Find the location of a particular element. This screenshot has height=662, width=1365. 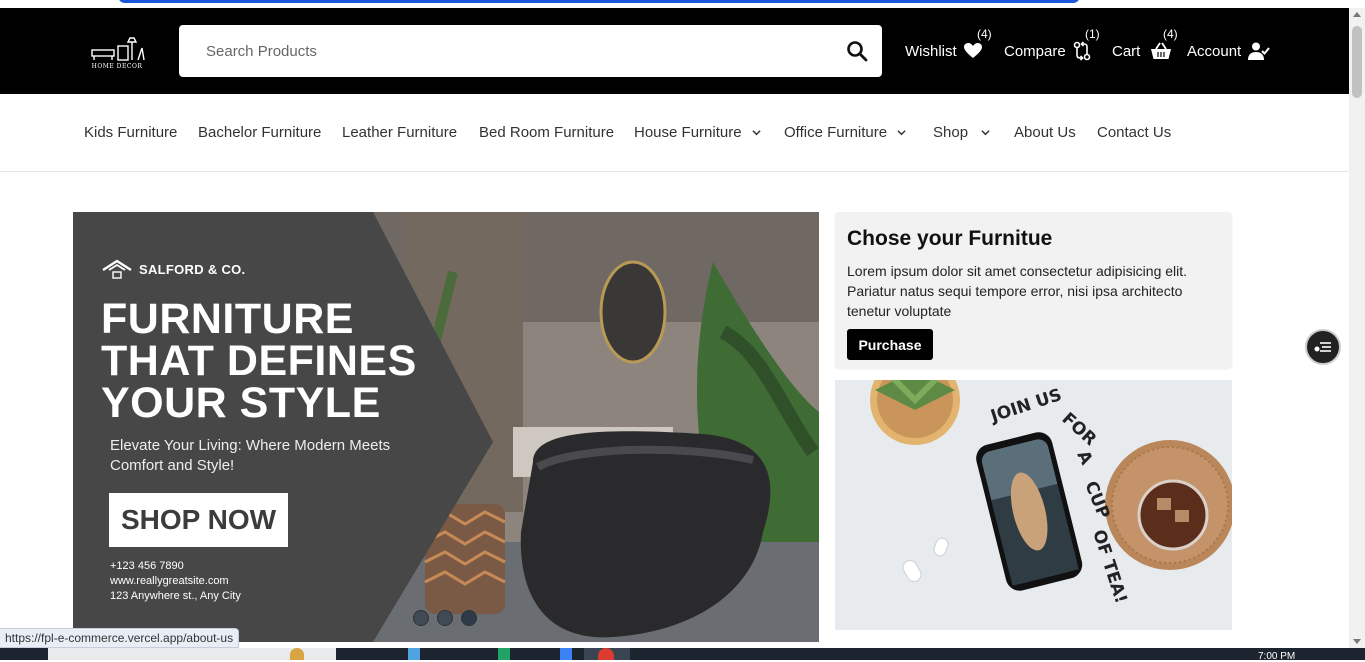

nav-item-kids-furniture: Kids Furniture is located at coordinates (130, 132).